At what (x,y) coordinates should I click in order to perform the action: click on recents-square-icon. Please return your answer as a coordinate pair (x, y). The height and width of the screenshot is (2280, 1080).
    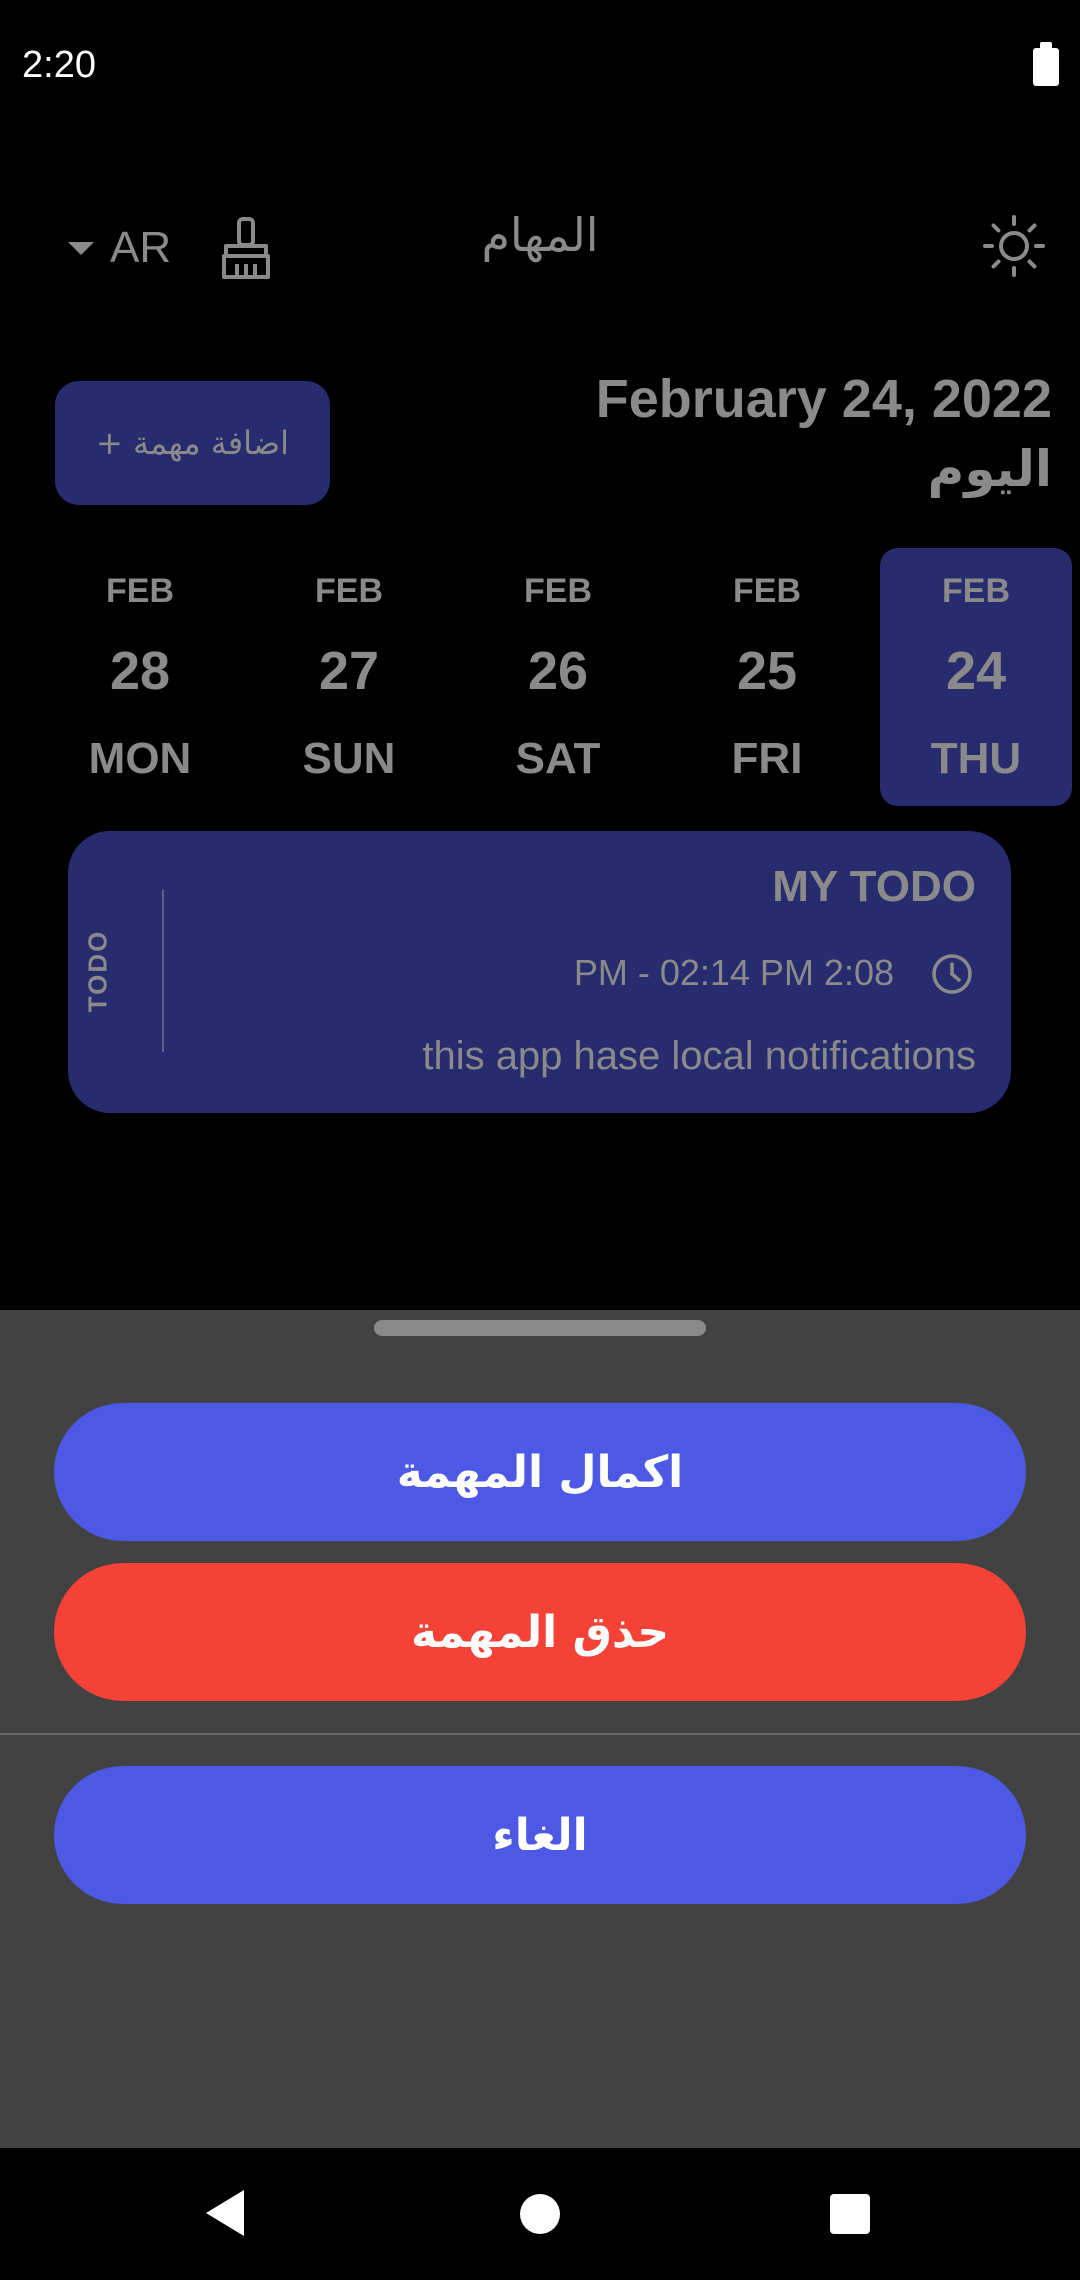
    Looking at the image, I should click on (850, 2214).